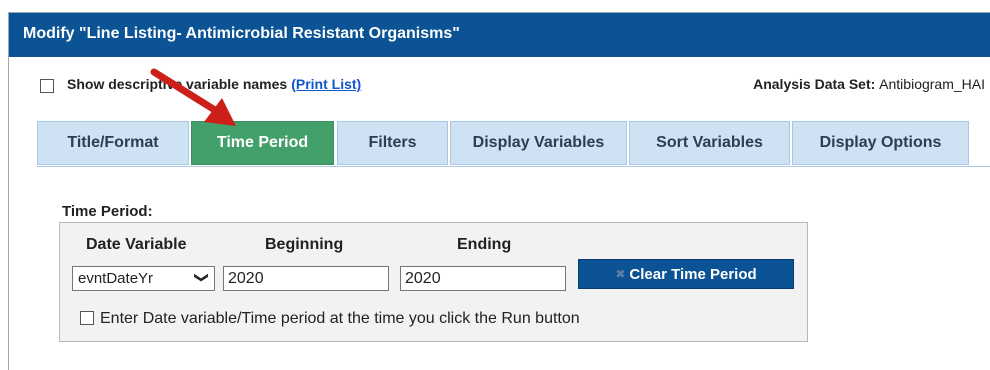  What do you see at coordinates (538, 143) in the screenshot?
I see `tab-display-variables: Display Variables` at bounding box center [538, 143].